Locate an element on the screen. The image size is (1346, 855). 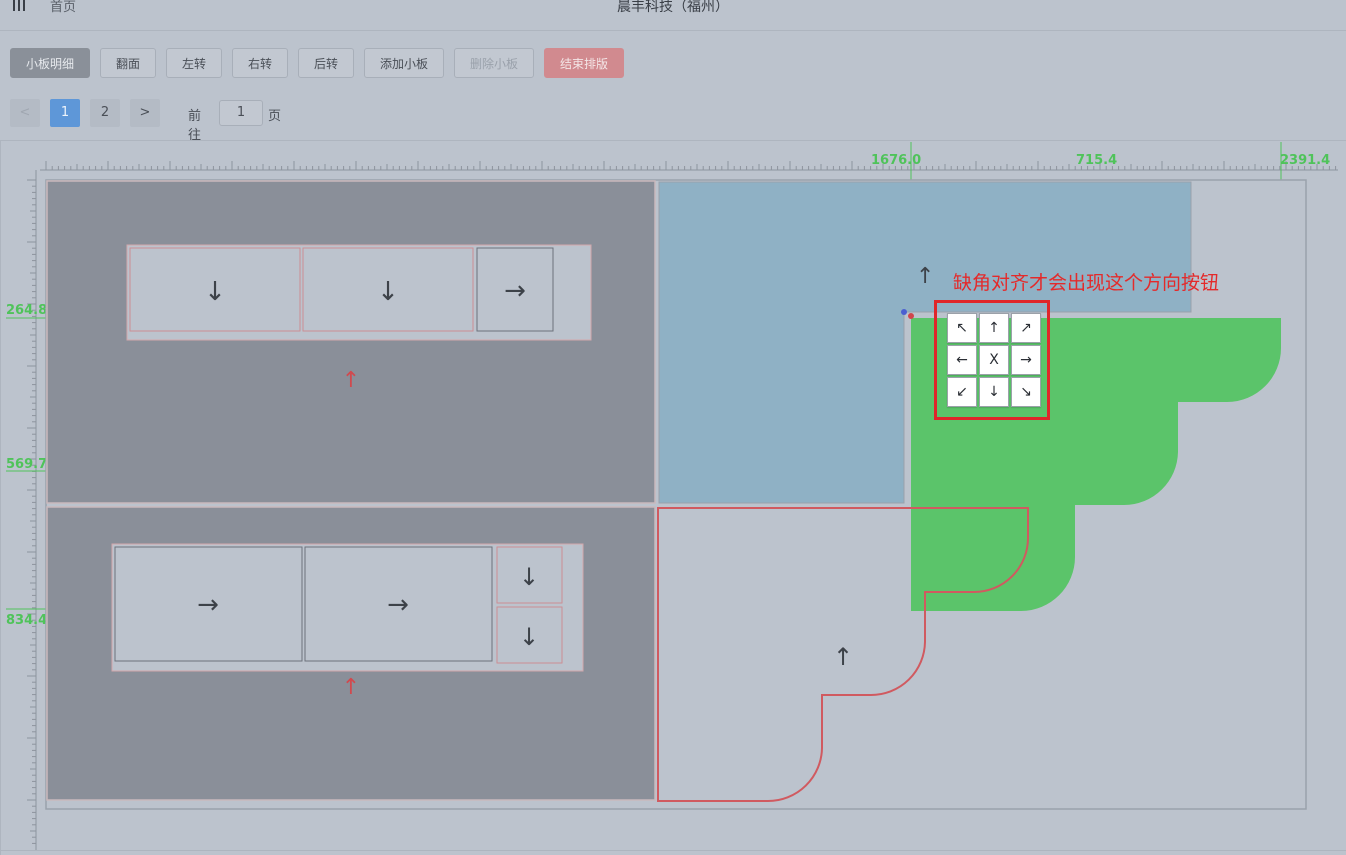
direction-pad: ↖ ↑ ↗ ← X → ↙ ↓ ↘ is located at coordinates (995, 361).